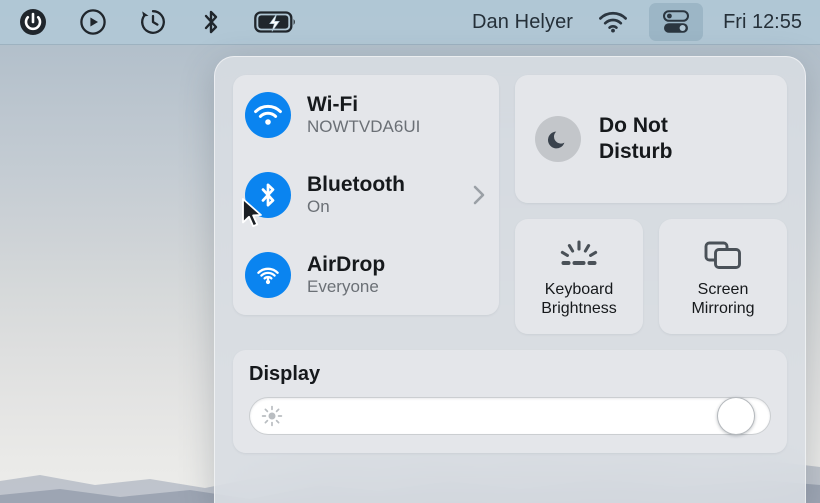 The image size is (820, 503). What do you see at coordinates (723, 276) in the screenshot?
I see `control-screen-mirroring: Screen Mirroring` at bounding box center [723, 276].